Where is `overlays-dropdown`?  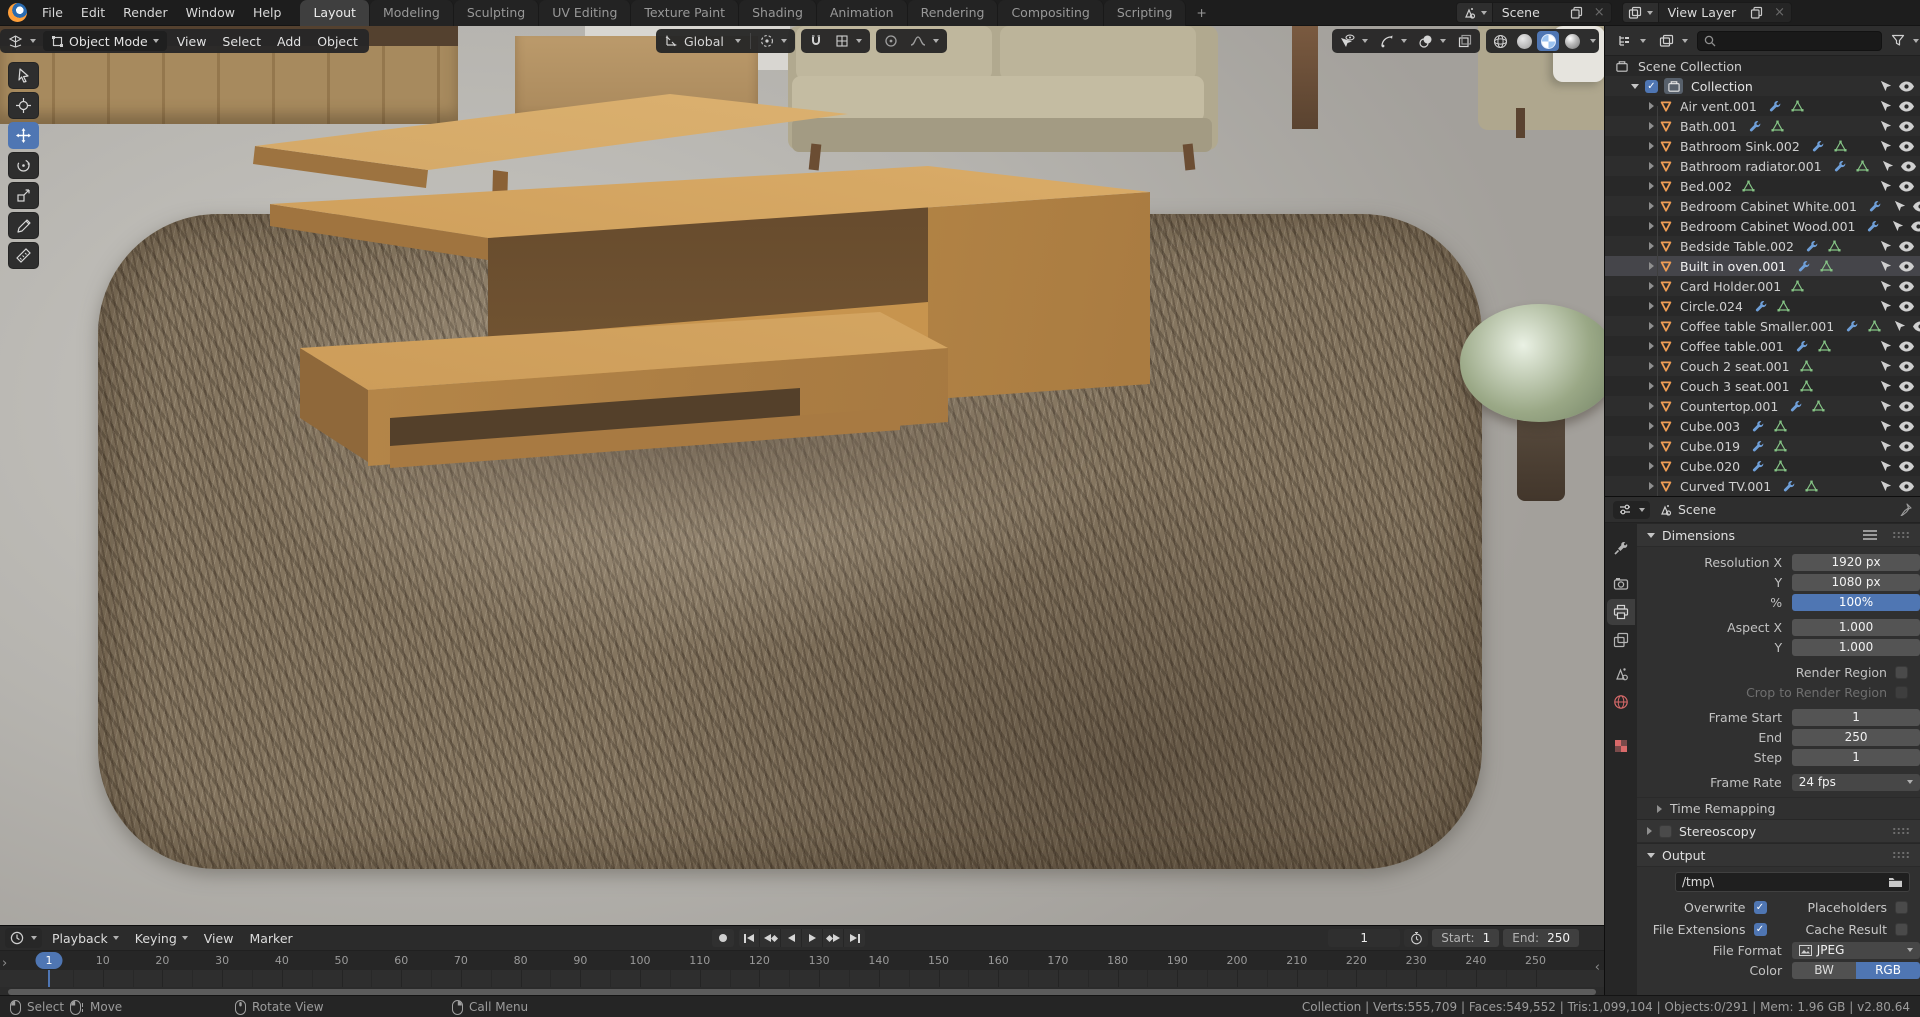 overlays-dropdown is located at coordinates (1432, 41).